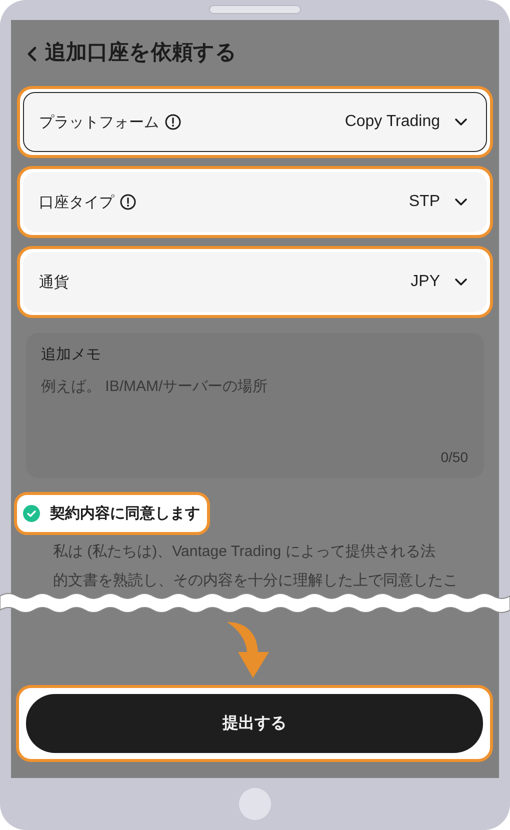  I want to click on page-title: 追加口座を依頼する, so click(141, 53).